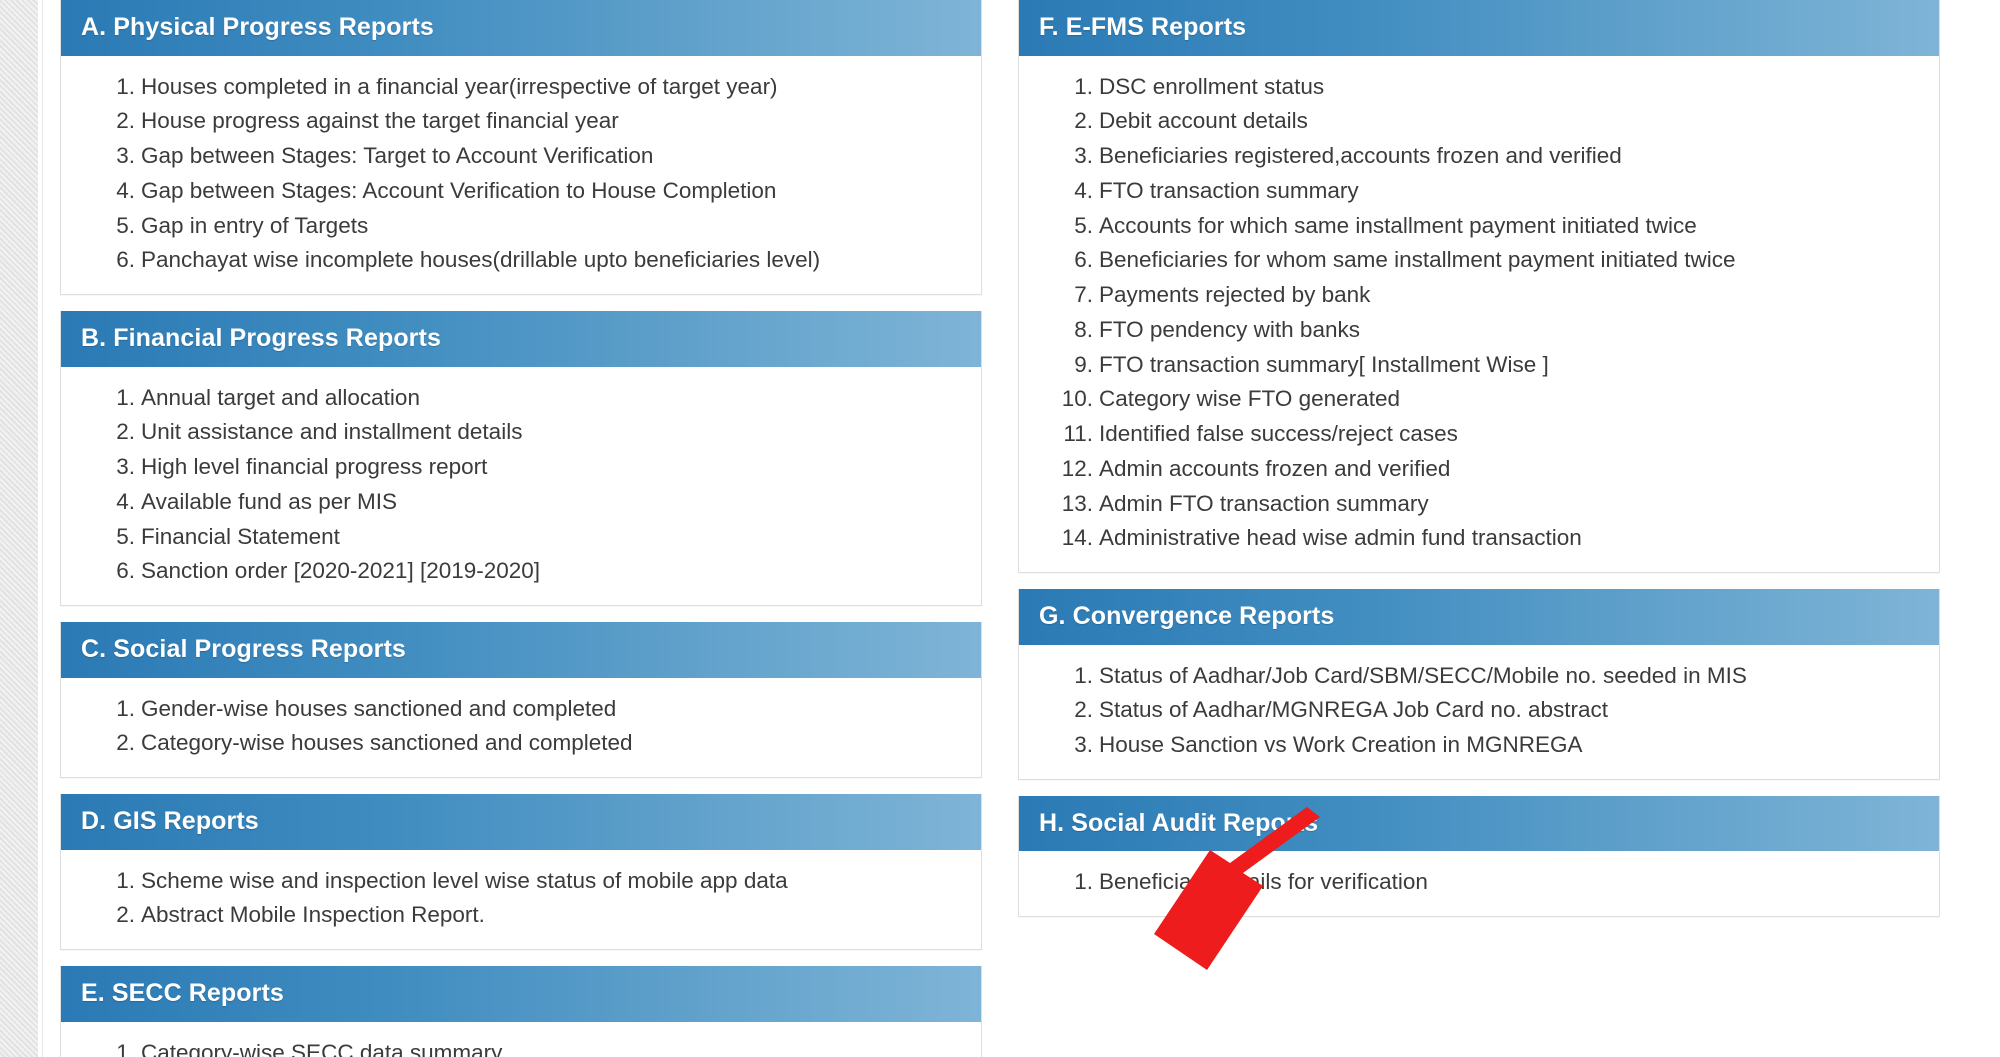 The width and height of the screenshot is (2000, 1057). I want to click on panel-heading-convergence: G. Convergence Reports, so click(1479, 617).